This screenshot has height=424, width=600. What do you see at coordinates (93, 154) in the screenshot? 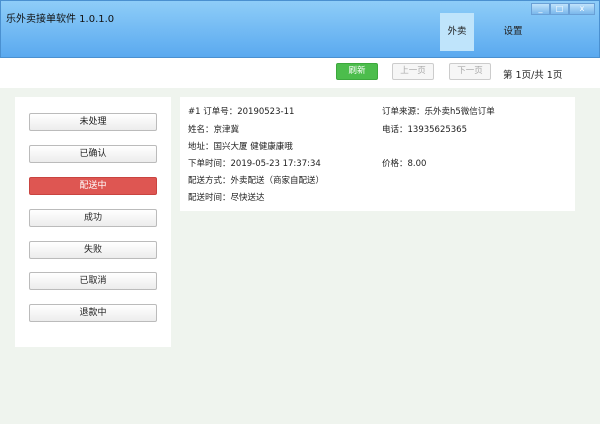
I see `status-confirmed: 已确认` at bounding box center [93, 154].